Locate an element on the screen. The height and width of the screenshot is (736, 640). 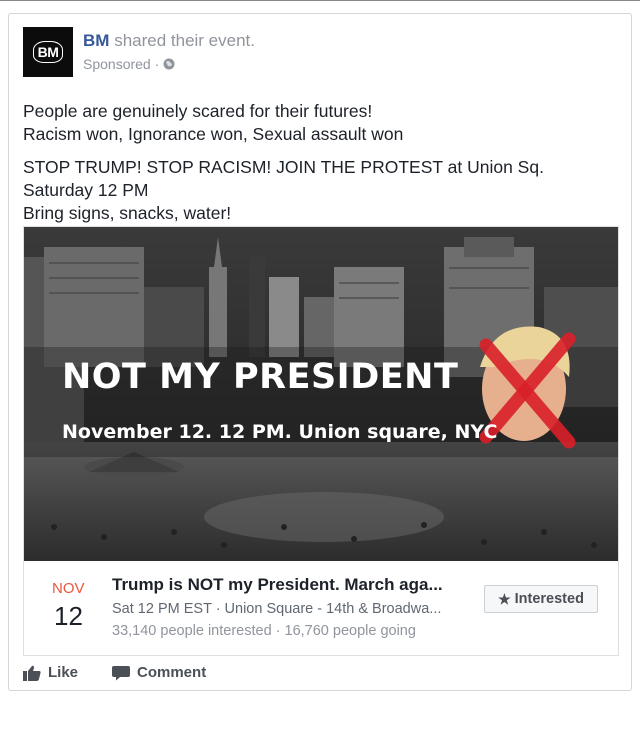
comment-icon is located at coordinates (121, 672).